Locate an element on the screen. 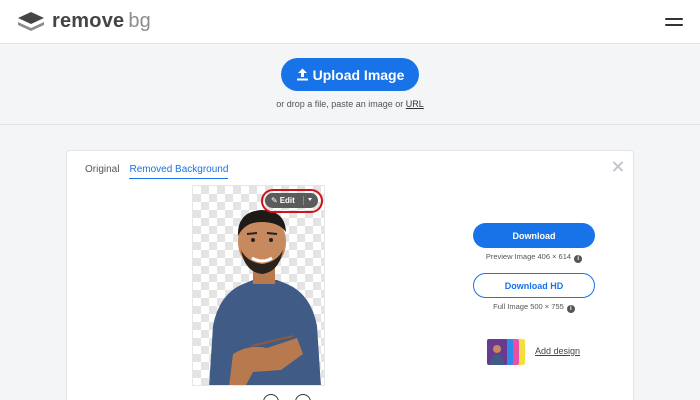 The height and width of the screenshot is (400, 700). edit-highlight-ring: ✎ Edit is located at coordinates (292, 201).